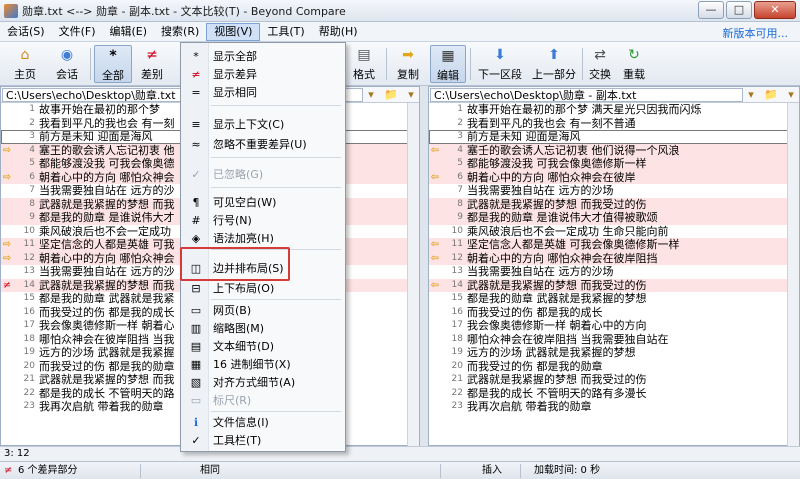  Describe the element at coordinates (32, 109) in the screenshot. I see `line-number: 1` at that location.